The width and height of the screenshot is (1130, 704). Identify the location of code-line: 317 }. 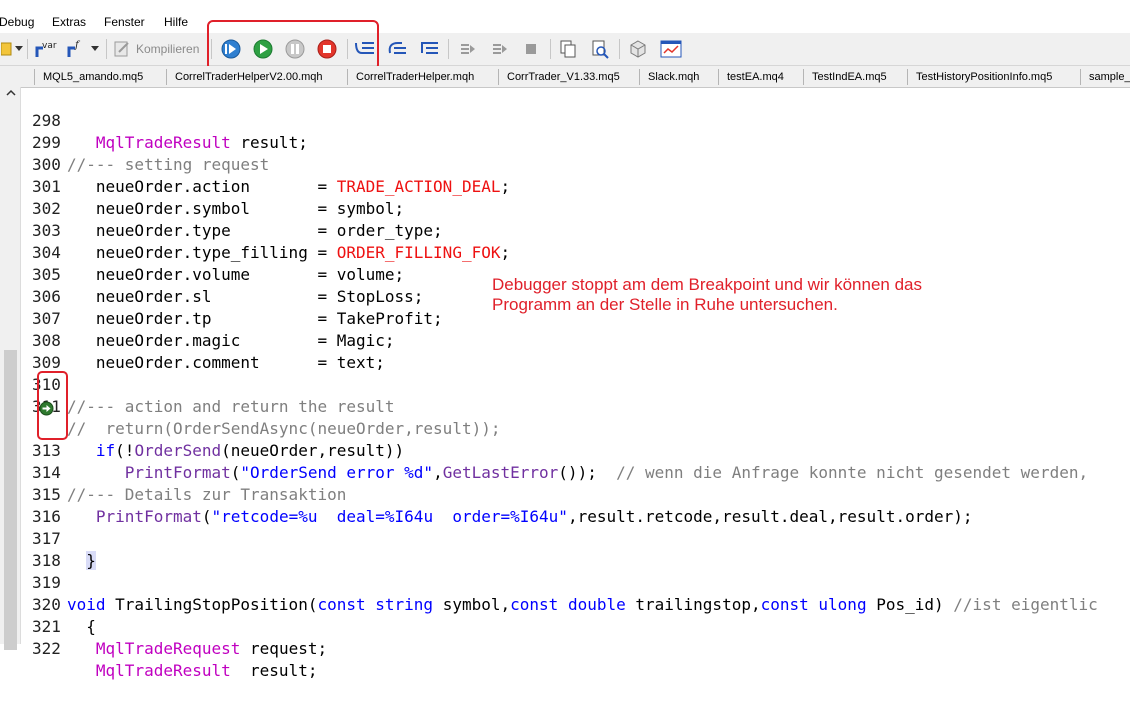
(575, 538).